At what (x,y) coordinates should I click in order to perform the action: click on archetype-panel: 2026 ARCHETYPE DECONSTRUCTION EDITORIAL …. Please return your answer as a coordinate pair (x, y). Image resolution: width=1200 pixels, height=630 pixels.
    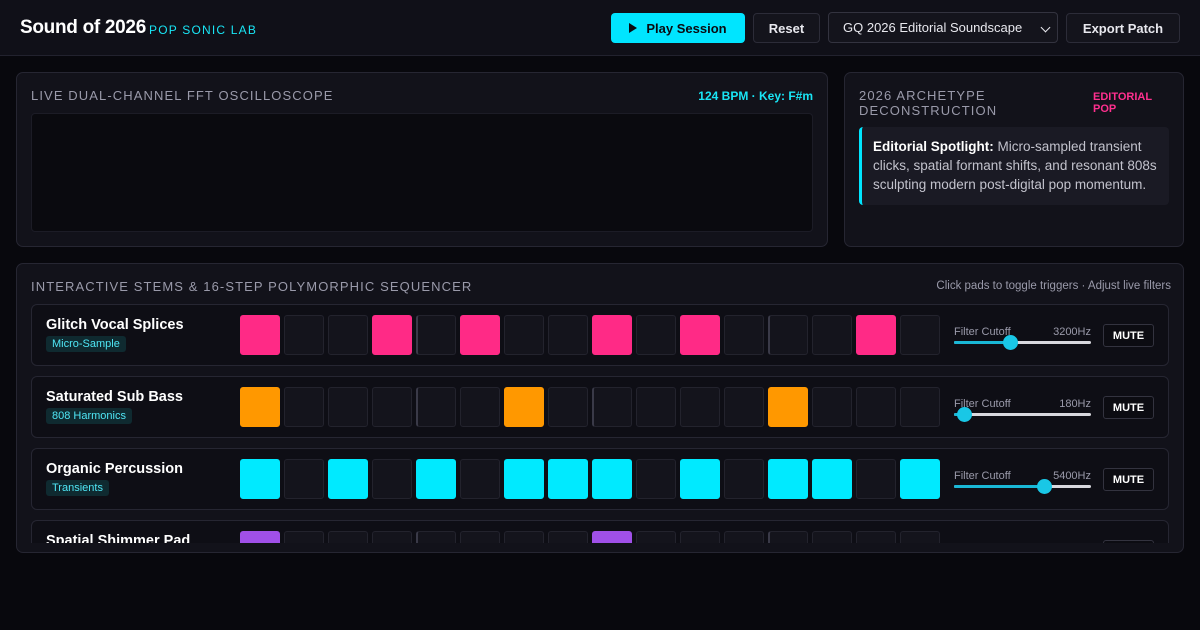
    Looking at the image, I should click on (1014, 159).